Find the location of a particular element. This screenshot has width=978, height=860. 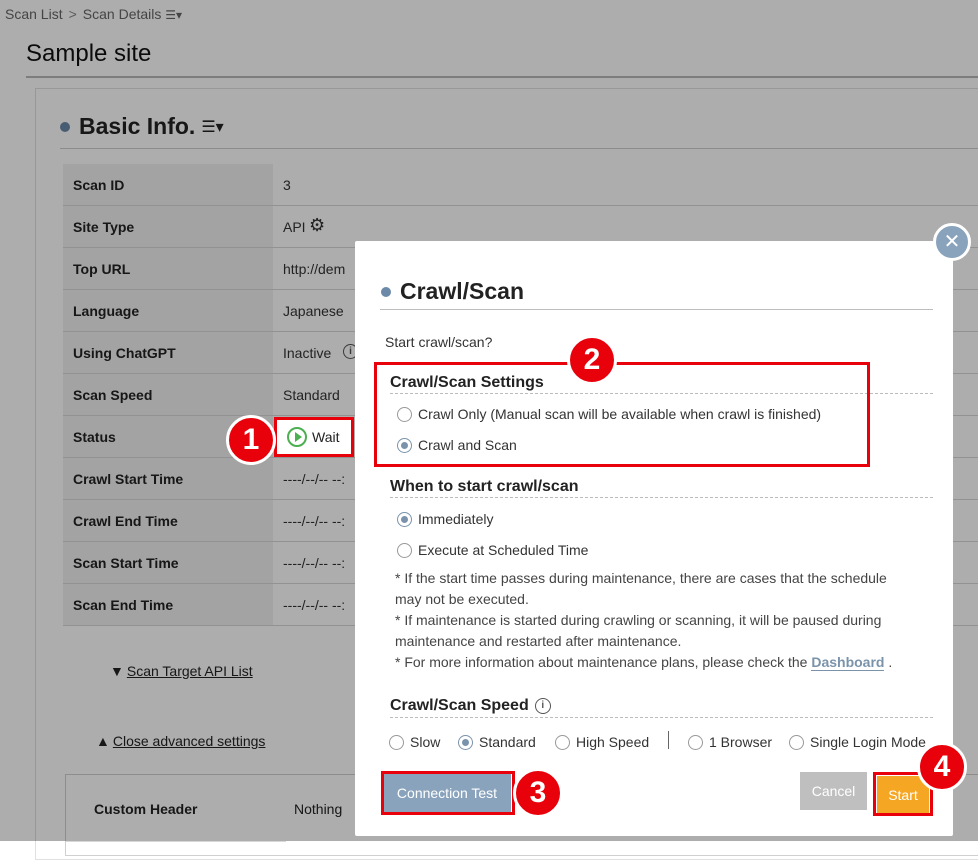

when-heading: When to start crawl/scan is located at coordinates (484, 486).